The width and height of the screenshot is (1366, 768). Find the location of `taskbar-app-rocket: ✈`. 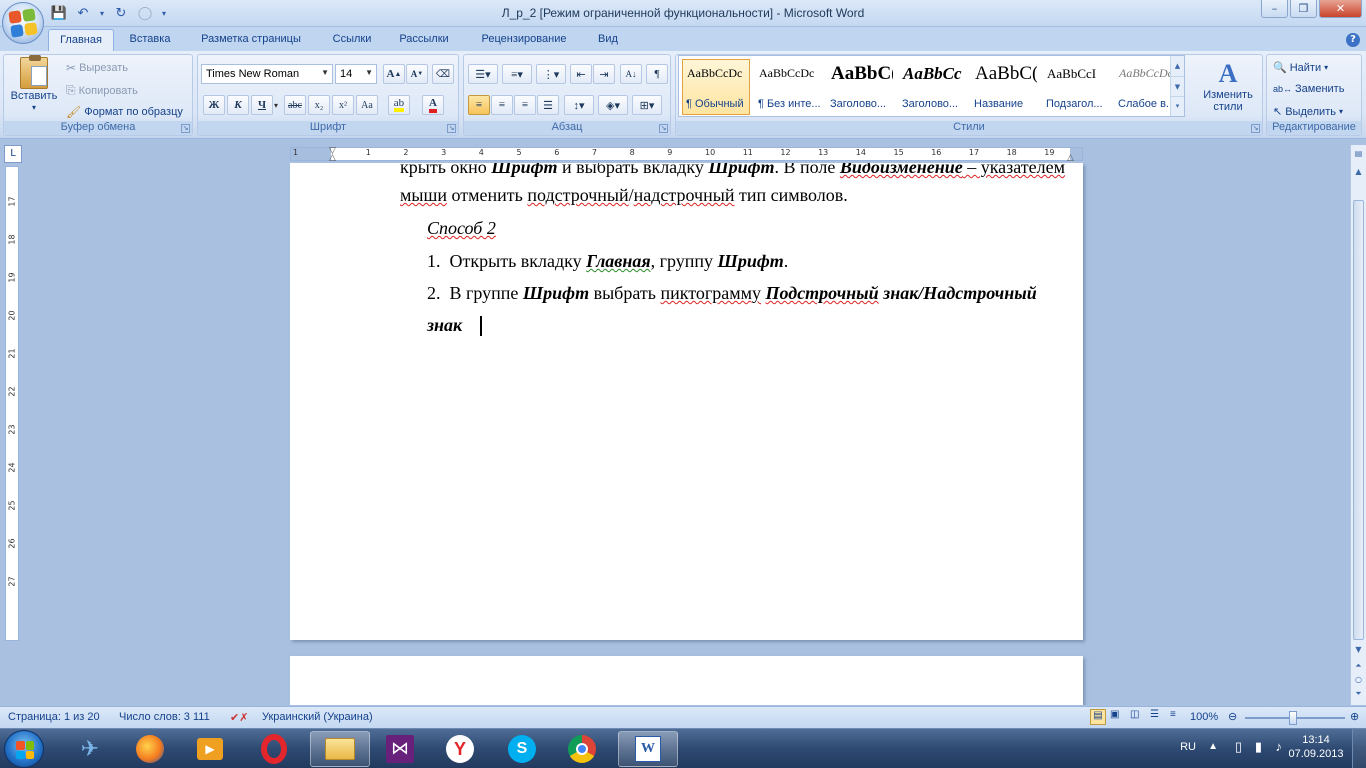

taskbar-app-rocket: ✈ is located at coordinates (90, 749).